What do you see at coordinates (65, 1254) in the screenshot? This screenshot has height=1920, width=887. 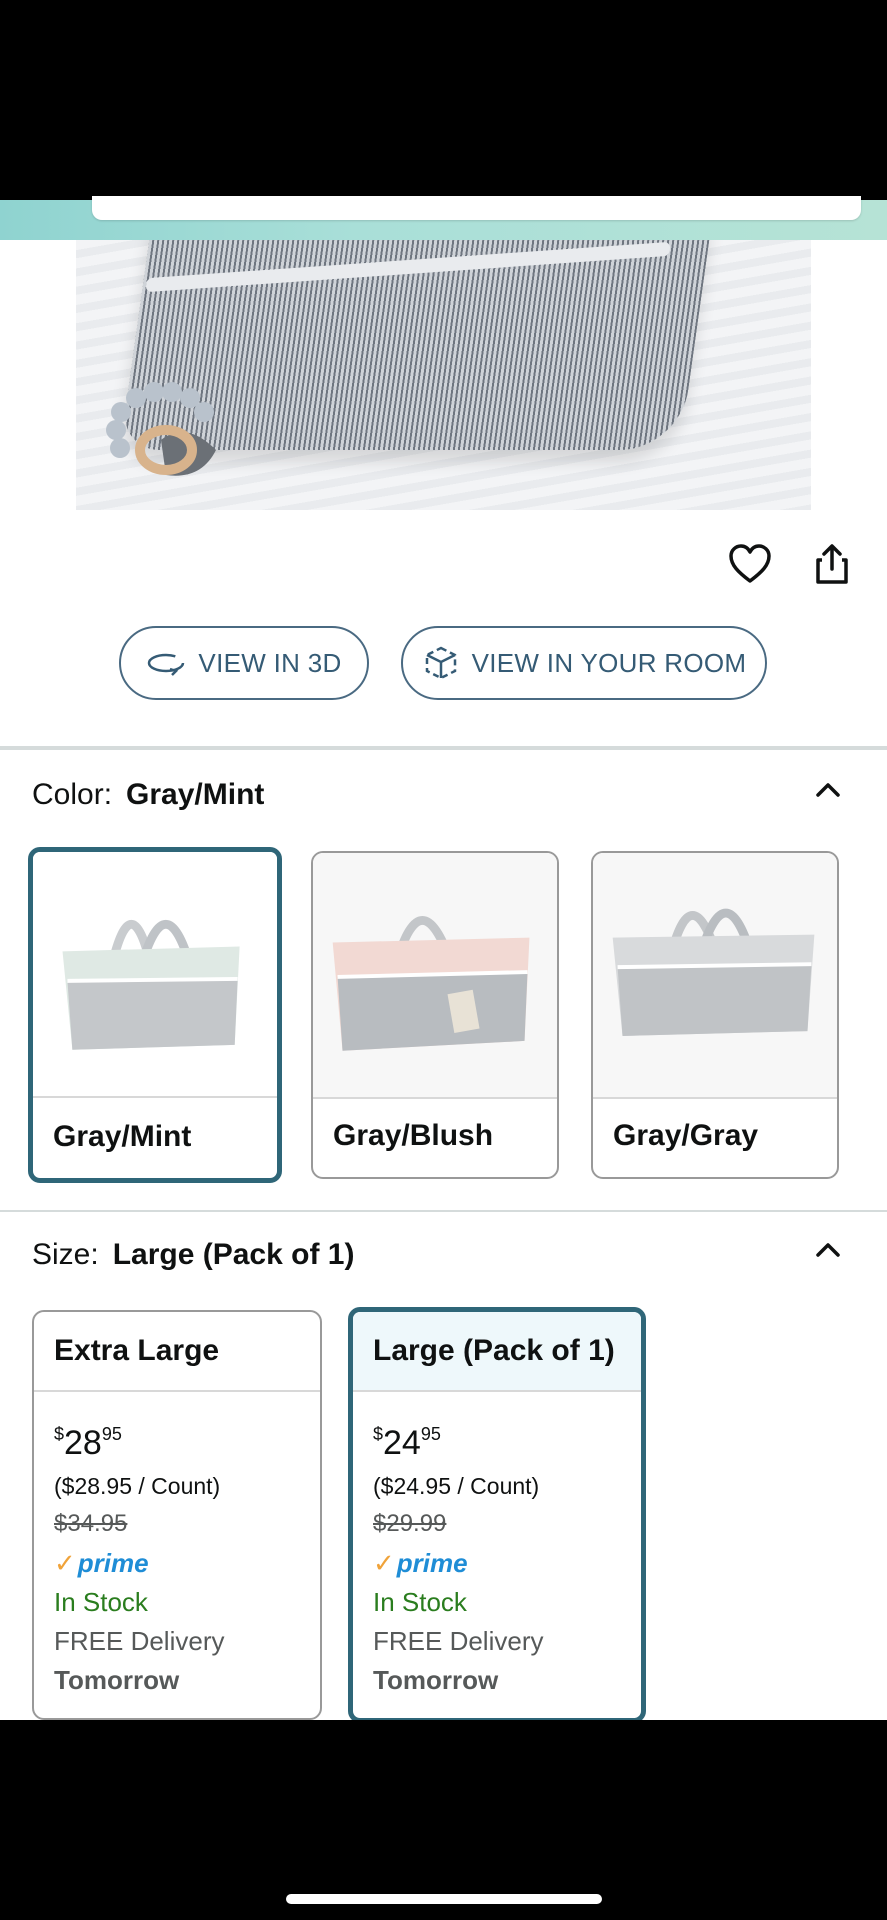 I see `size-label: Size:` at bounding box center [65, 1254].